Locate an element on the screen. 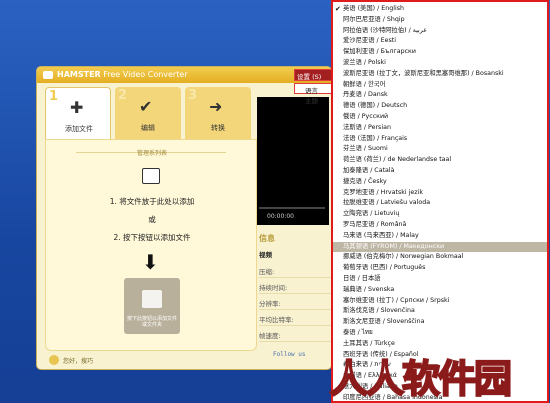  language-option: 马其顿语 (FYROM) / Македонски is located at coordinates (440, 247).